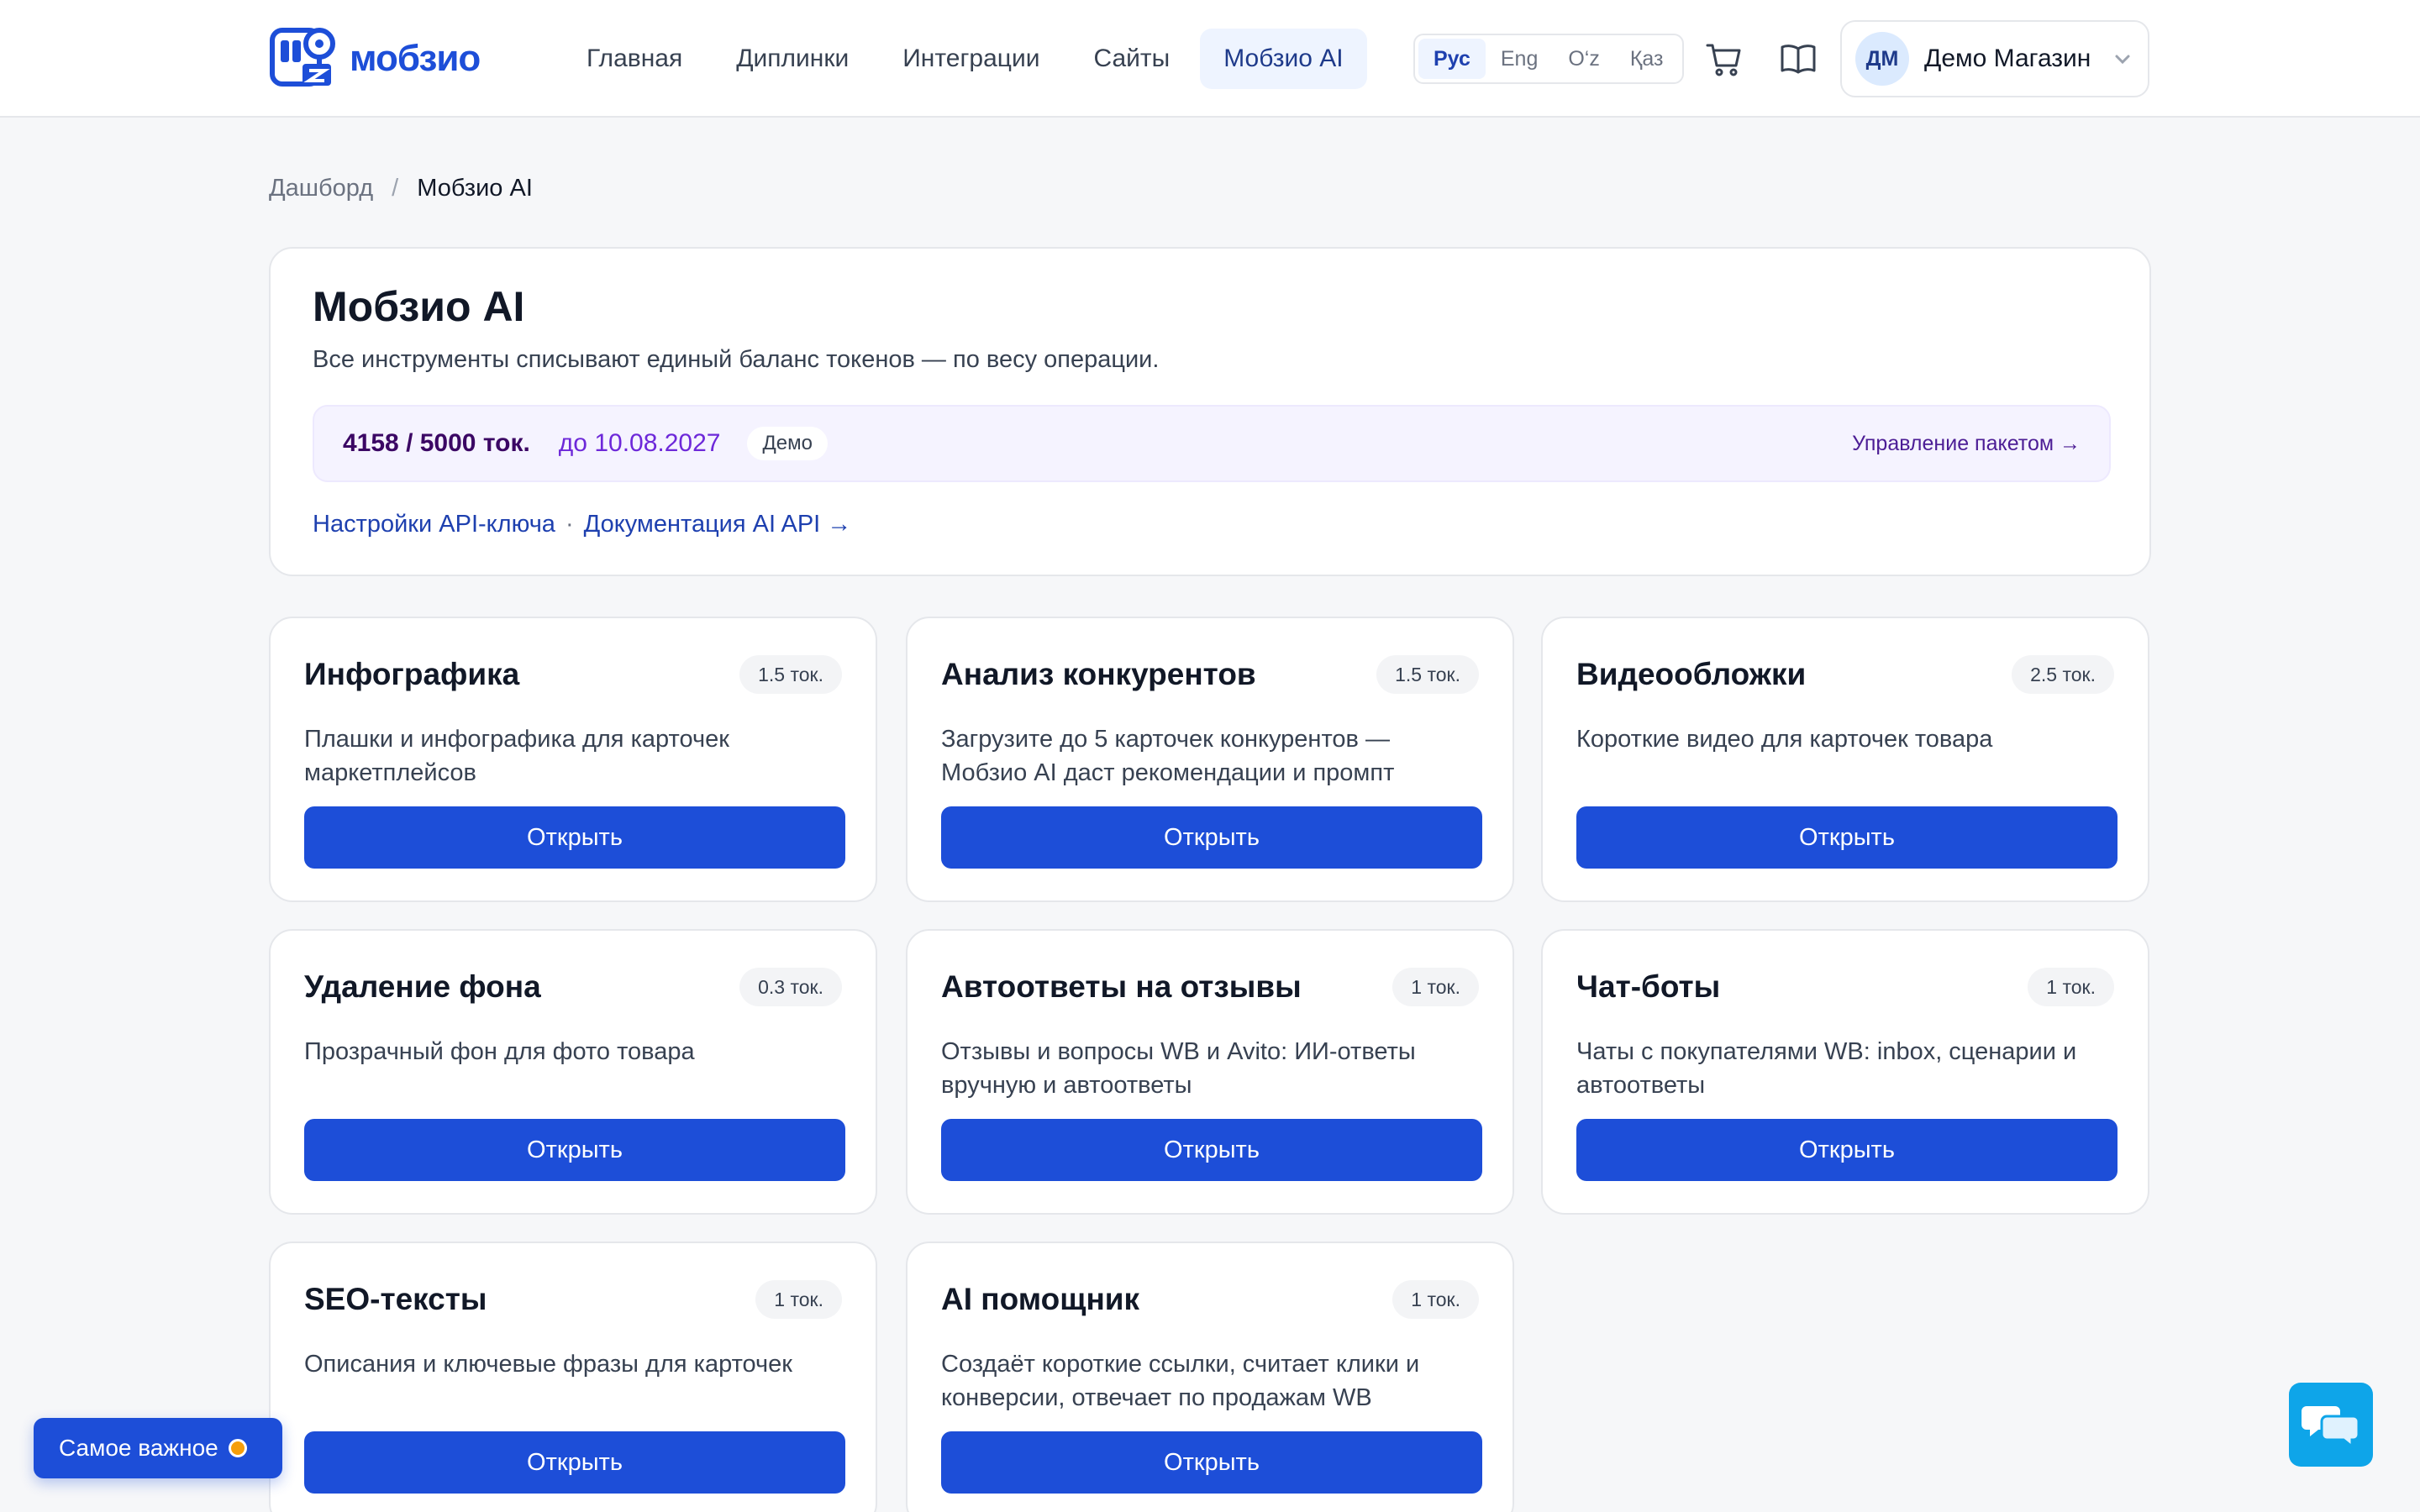 The width and height of the screenshot is (2420, 1512). I want to click on tool-description: Прозрачный фон для фото товара, so click(499, 1051).